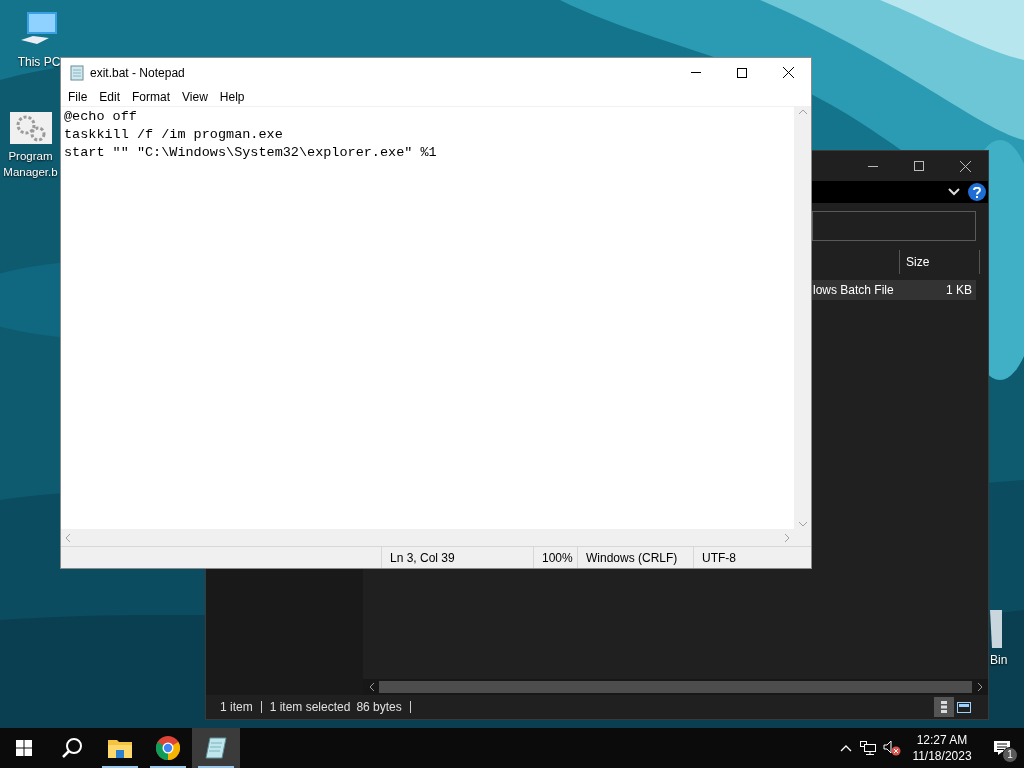 The image size is (1024, 768). Describe the element at coordinates (457, 557) in the screenshot. I see `status-text: Ln 3, Col 39` at that location.